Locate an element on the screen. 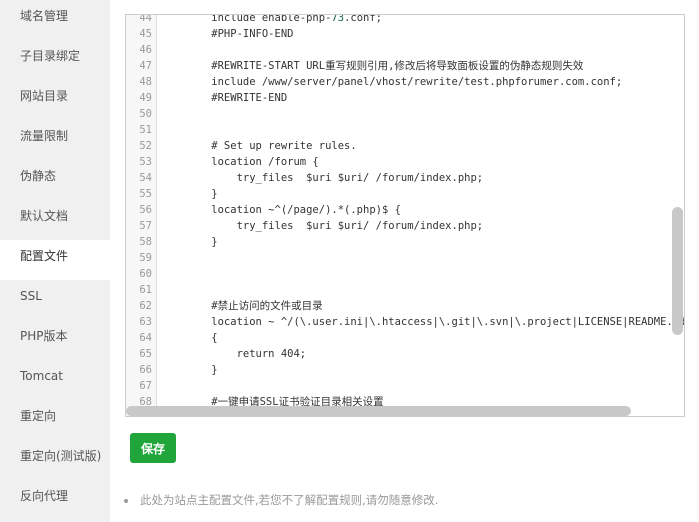 Image resolution: width=699 pixels, height=522 pixels. sidebar-item: 流量限制 is located at coordinates (55, 140).